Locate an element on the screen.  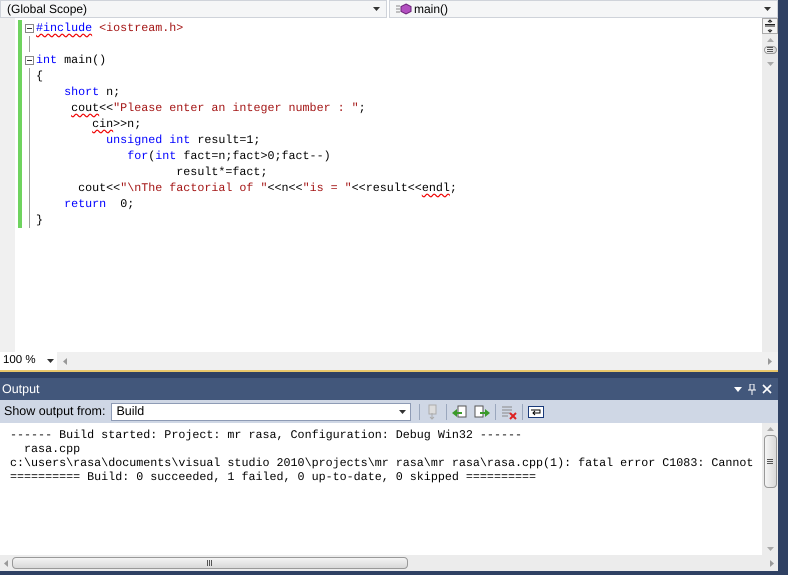
zoom-dropdown: 100 % is located at coordinates (28, 361).